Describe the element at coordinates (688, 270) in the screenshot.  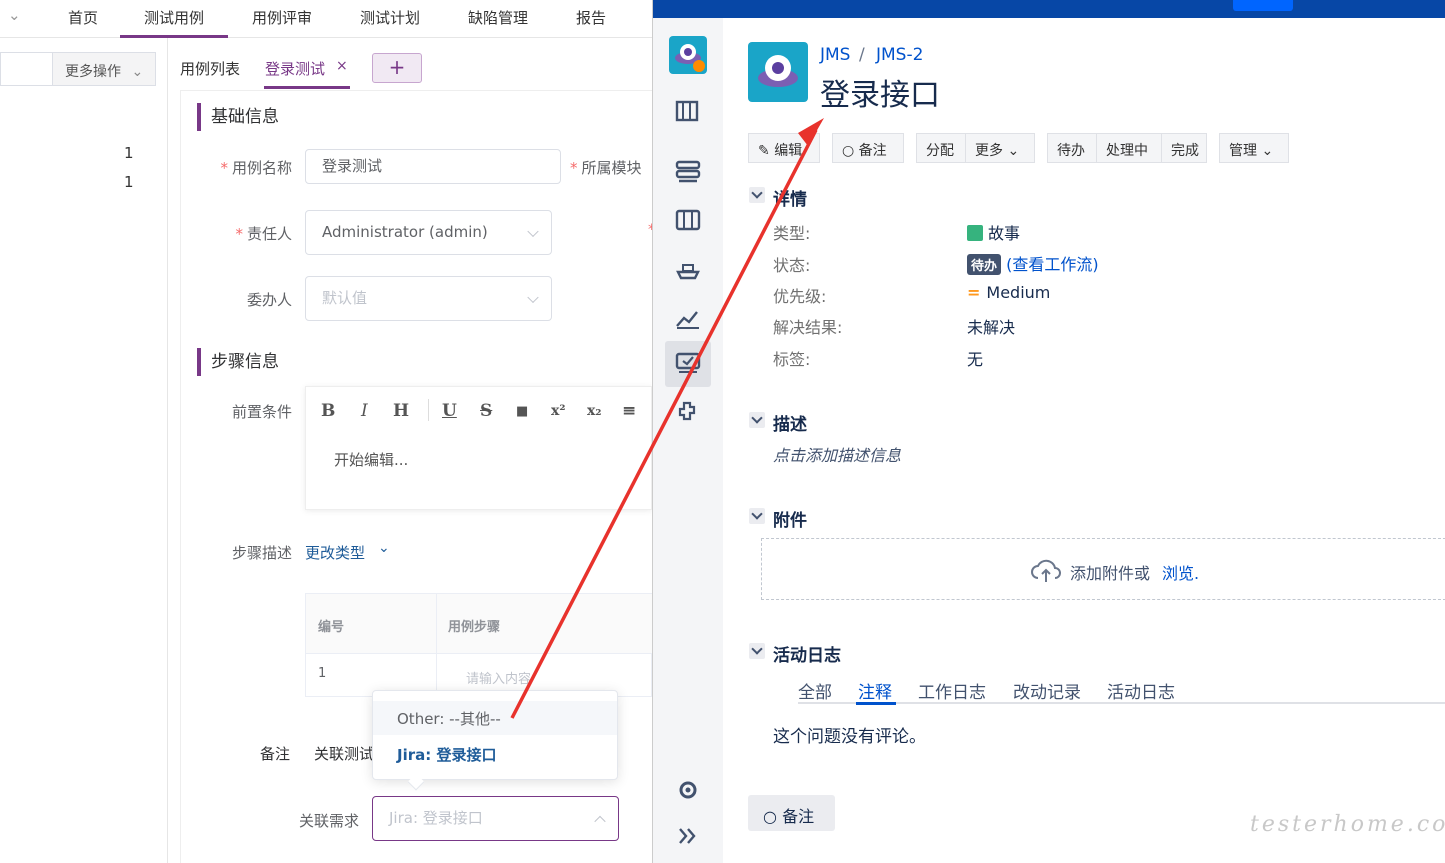
I see `ship-icon` at that location.